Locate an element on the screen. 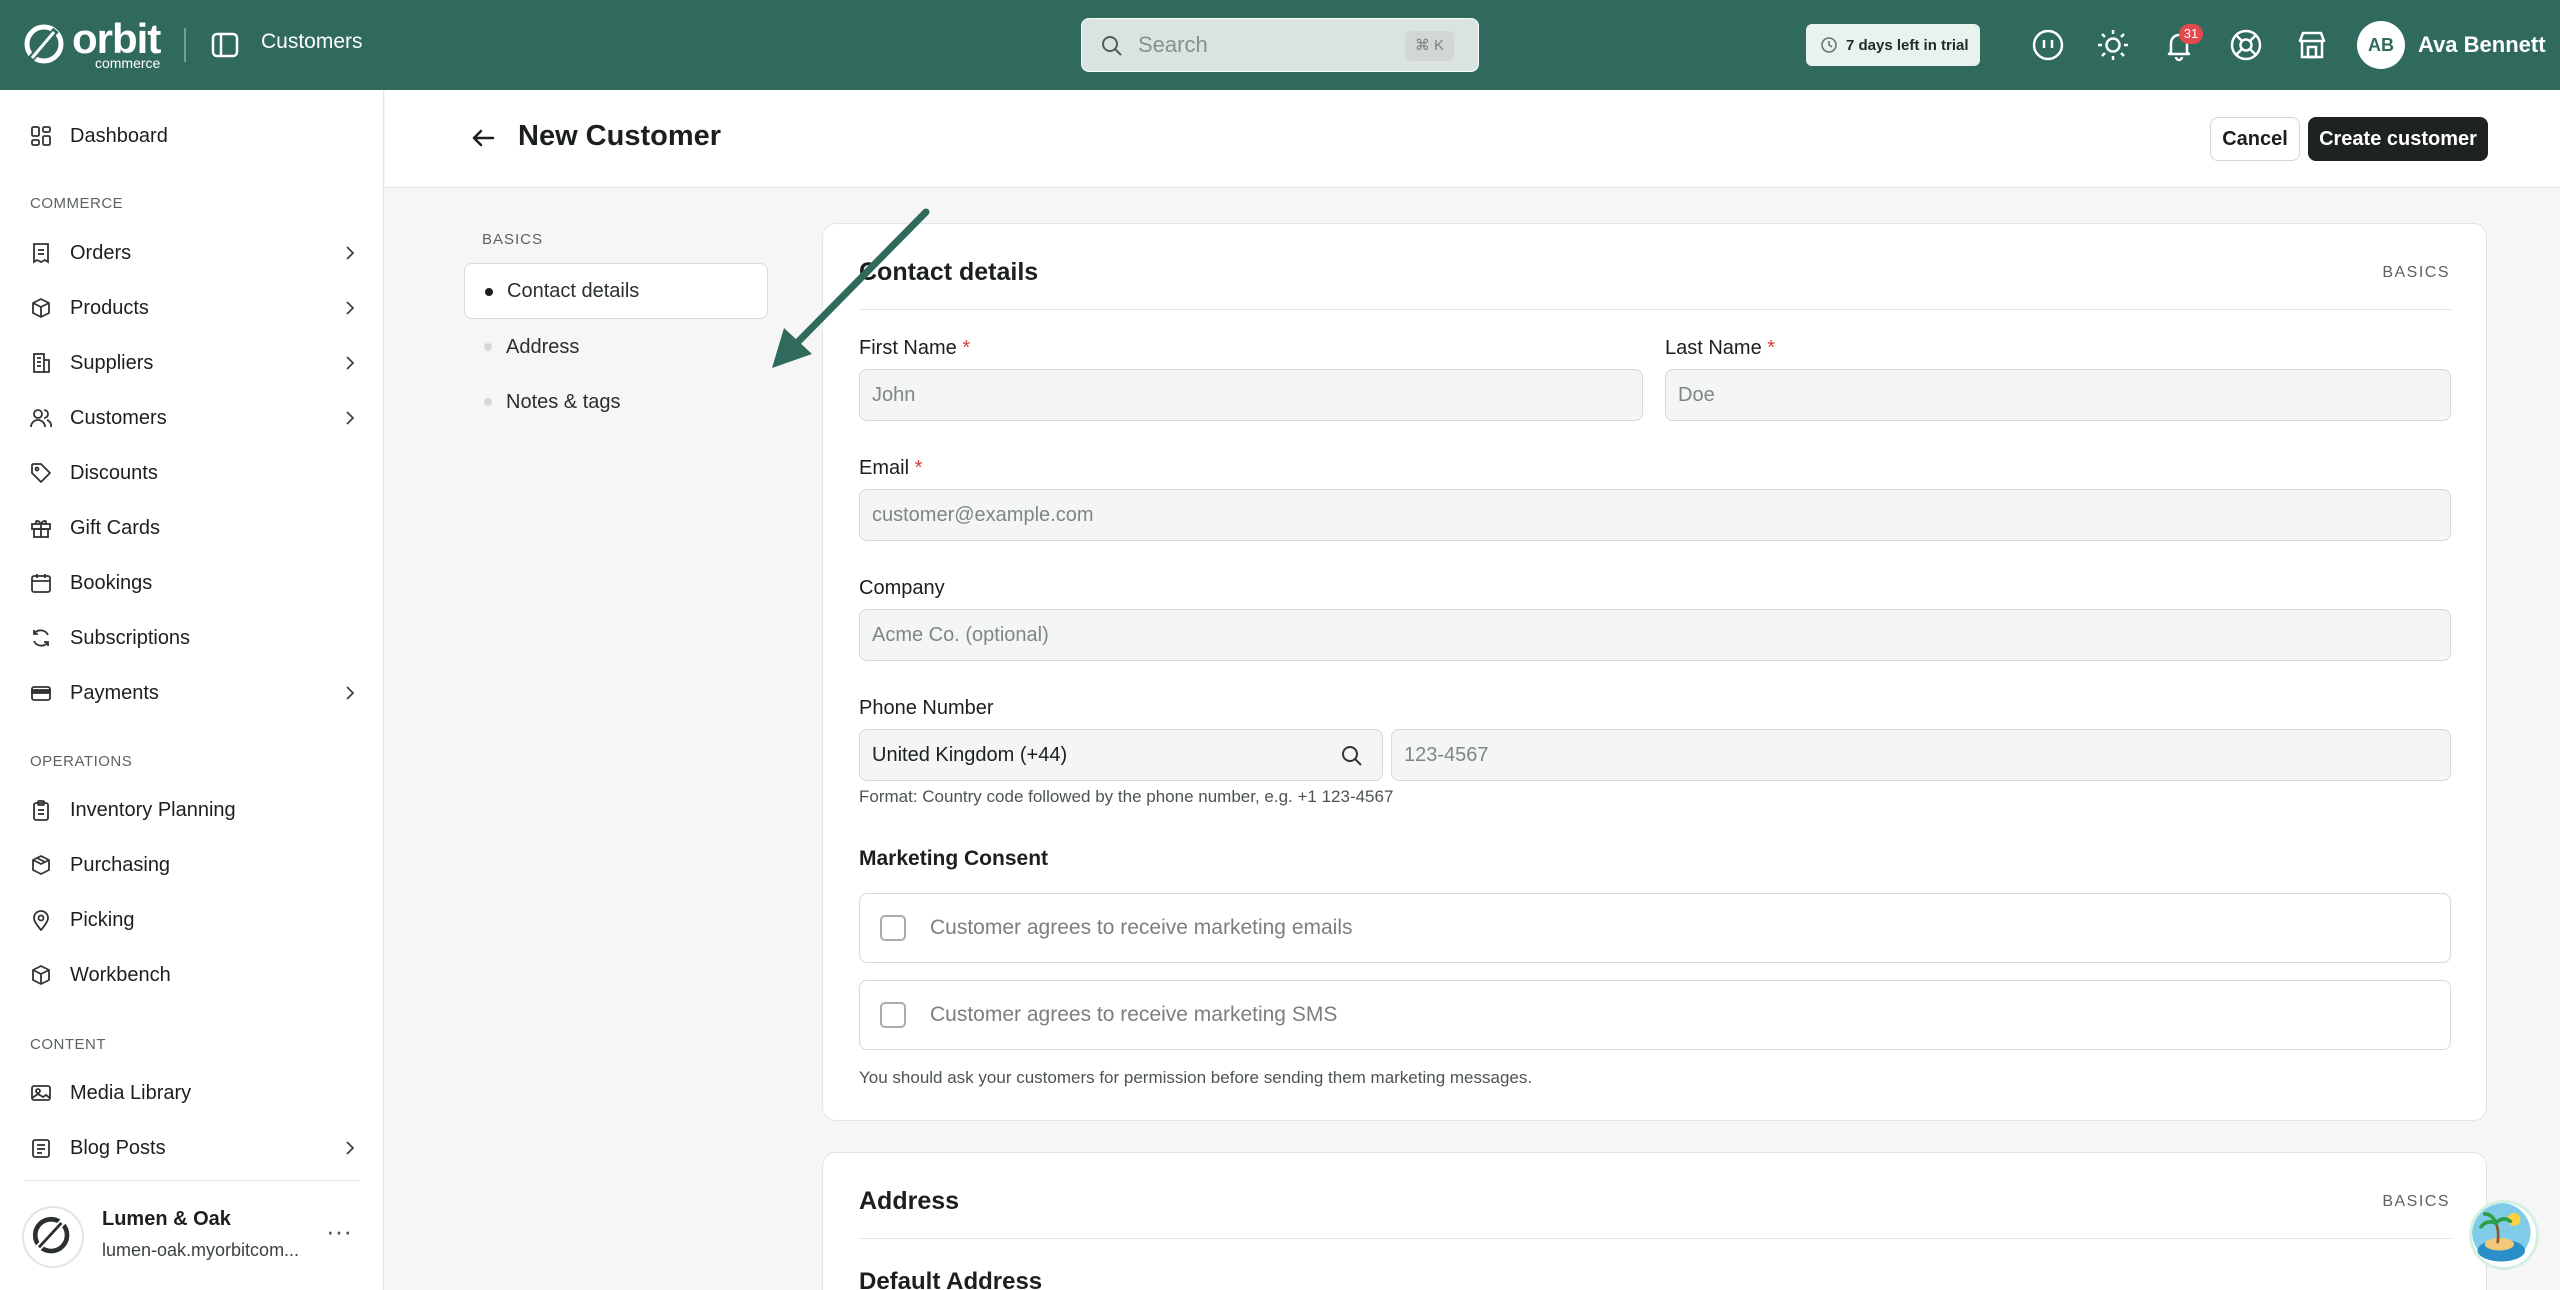  first-name-field is located at coordinates (1251, 395).